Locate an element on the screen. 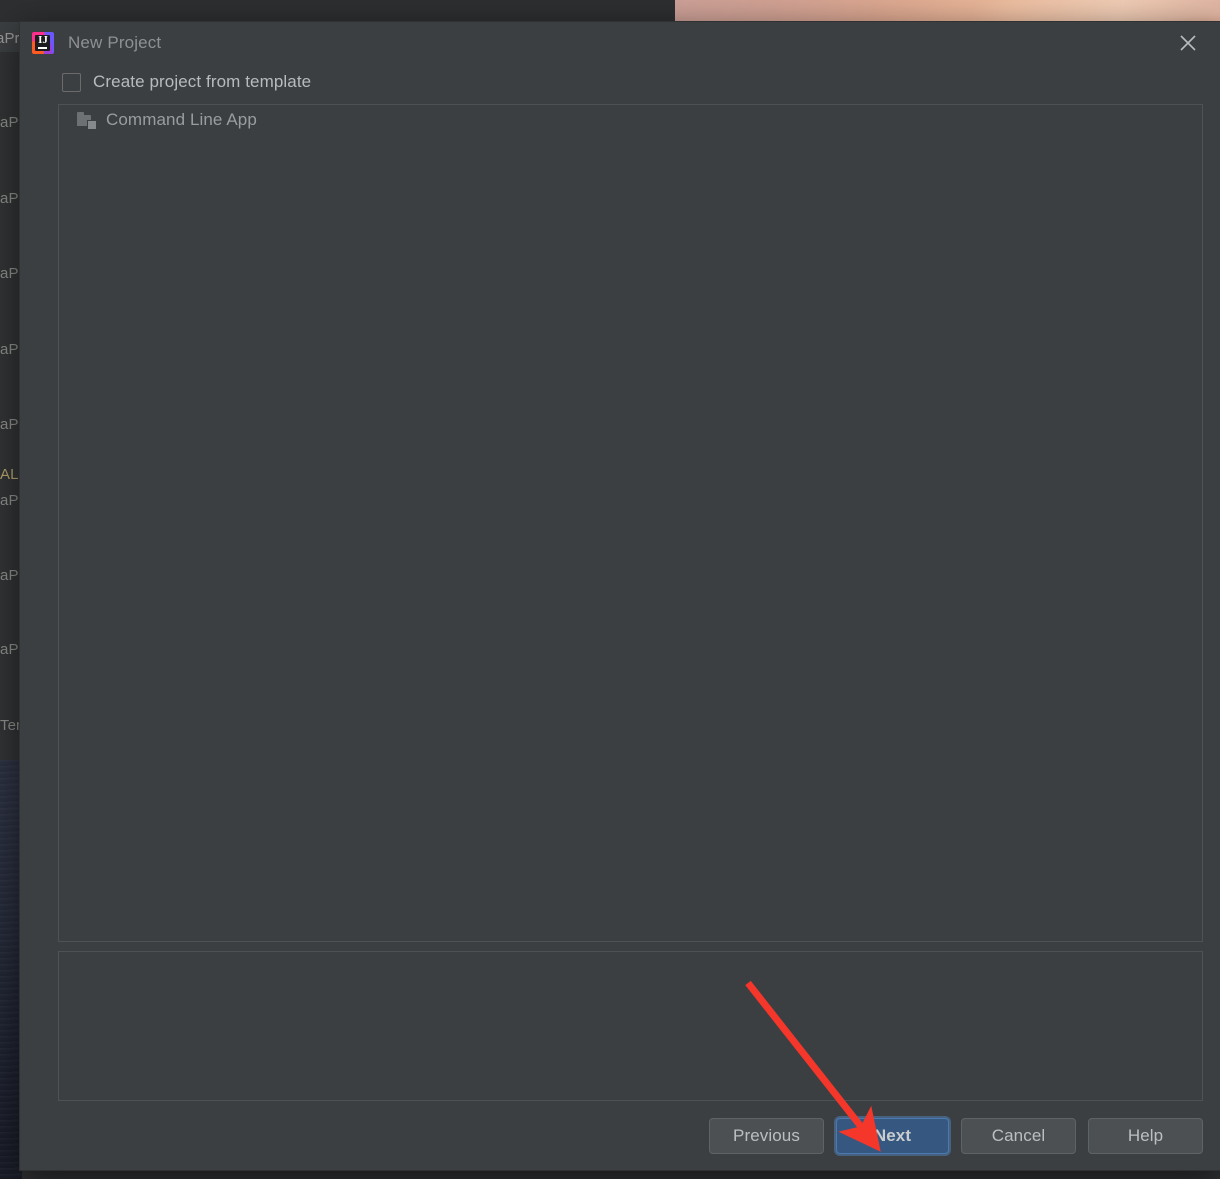 Image resolution: width=1220 pixels, height=1179 pixels. sunset-wallpaper is located at coordinates (947, 11).